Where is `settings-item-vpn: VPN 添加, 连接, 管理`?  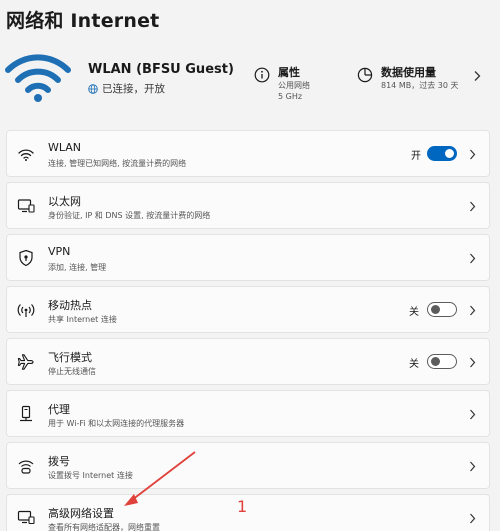
settings-item-vpn: VPN 添加, 连接, 管理 is located at coordinates (248, 257).